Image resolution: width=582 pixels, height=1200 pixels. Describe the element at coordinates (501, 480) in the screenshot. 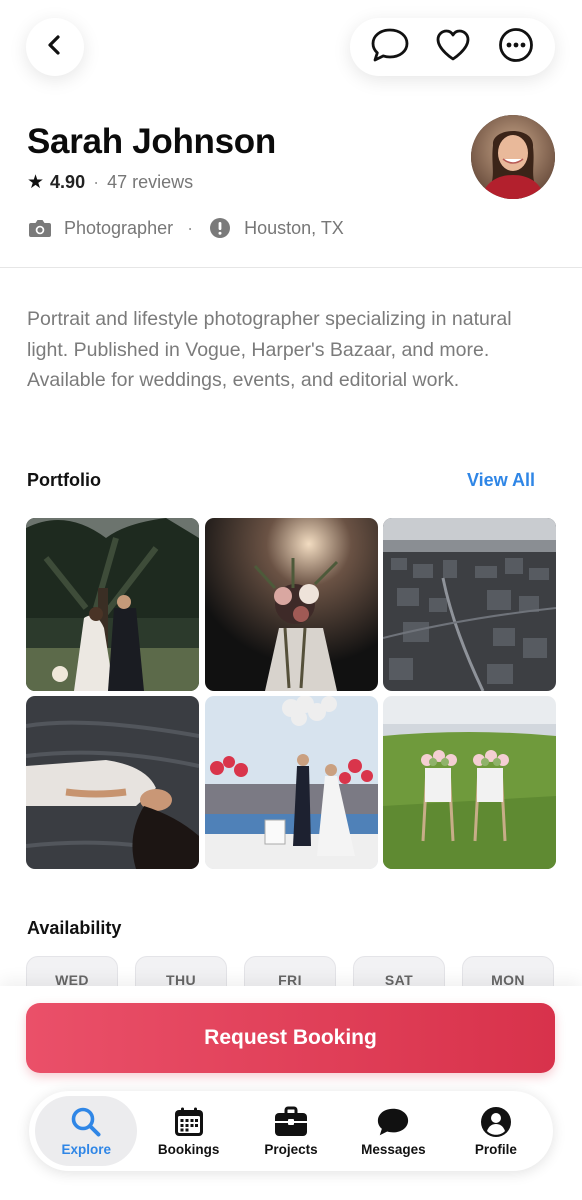

I see `view-all-link: View All` at that location.